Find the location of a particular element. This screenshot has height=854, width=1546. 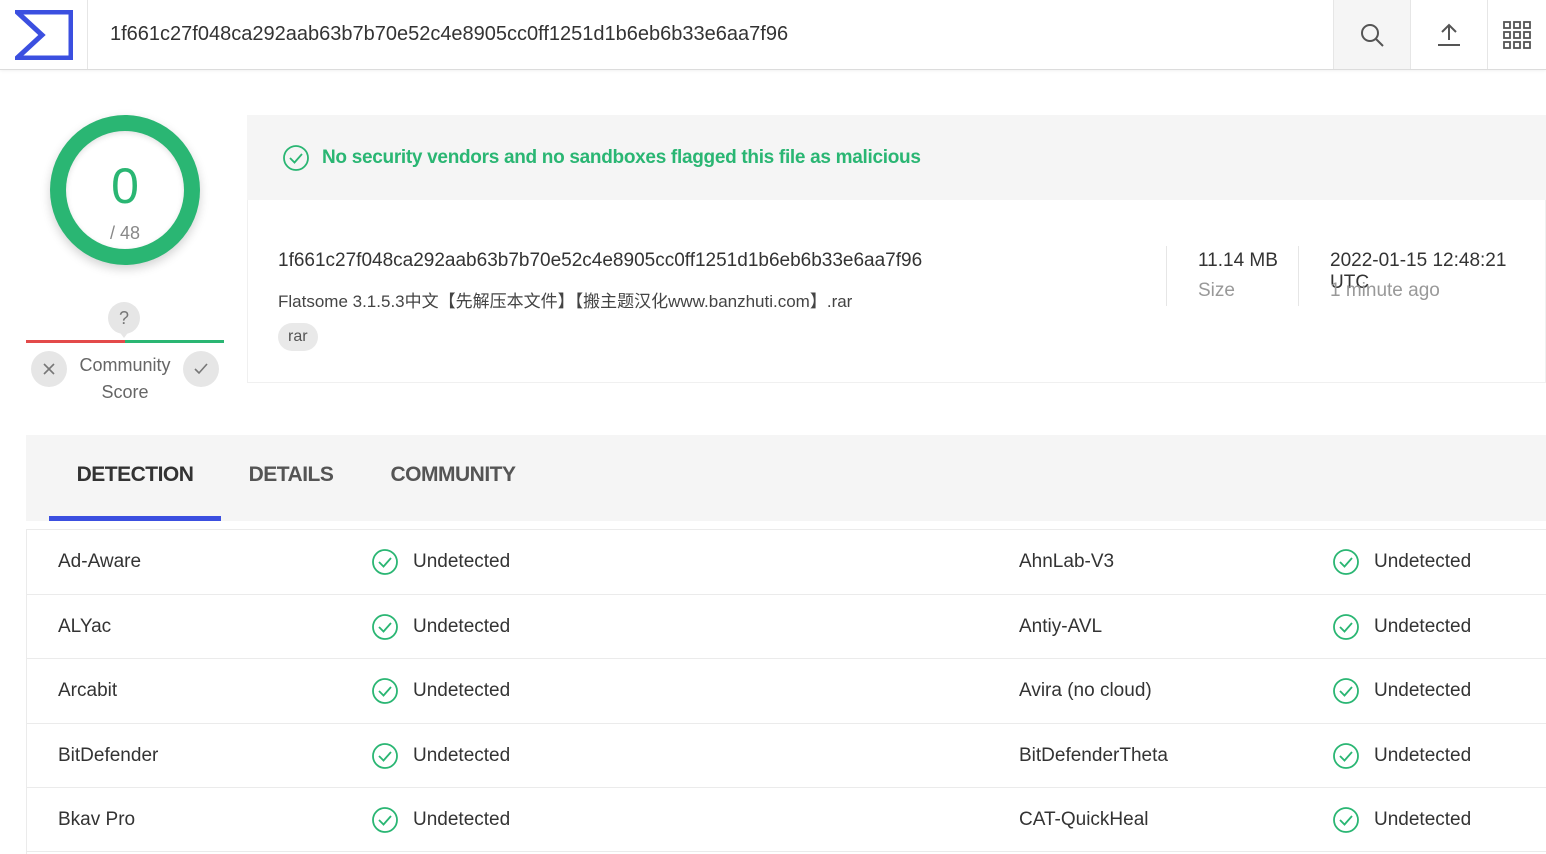

vote-harmless-button is located at coordinates (201, 369).